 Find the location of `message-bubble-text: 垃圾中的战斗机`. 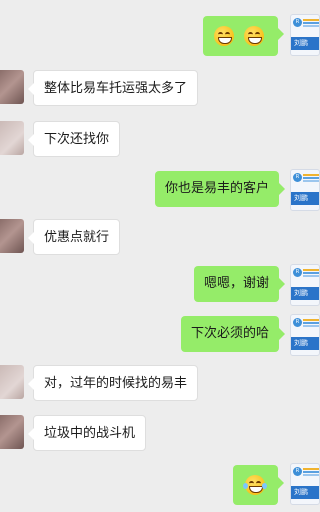

message-bubble-text: 垃圾中的战斗机 is located at coordinates (87, 433).